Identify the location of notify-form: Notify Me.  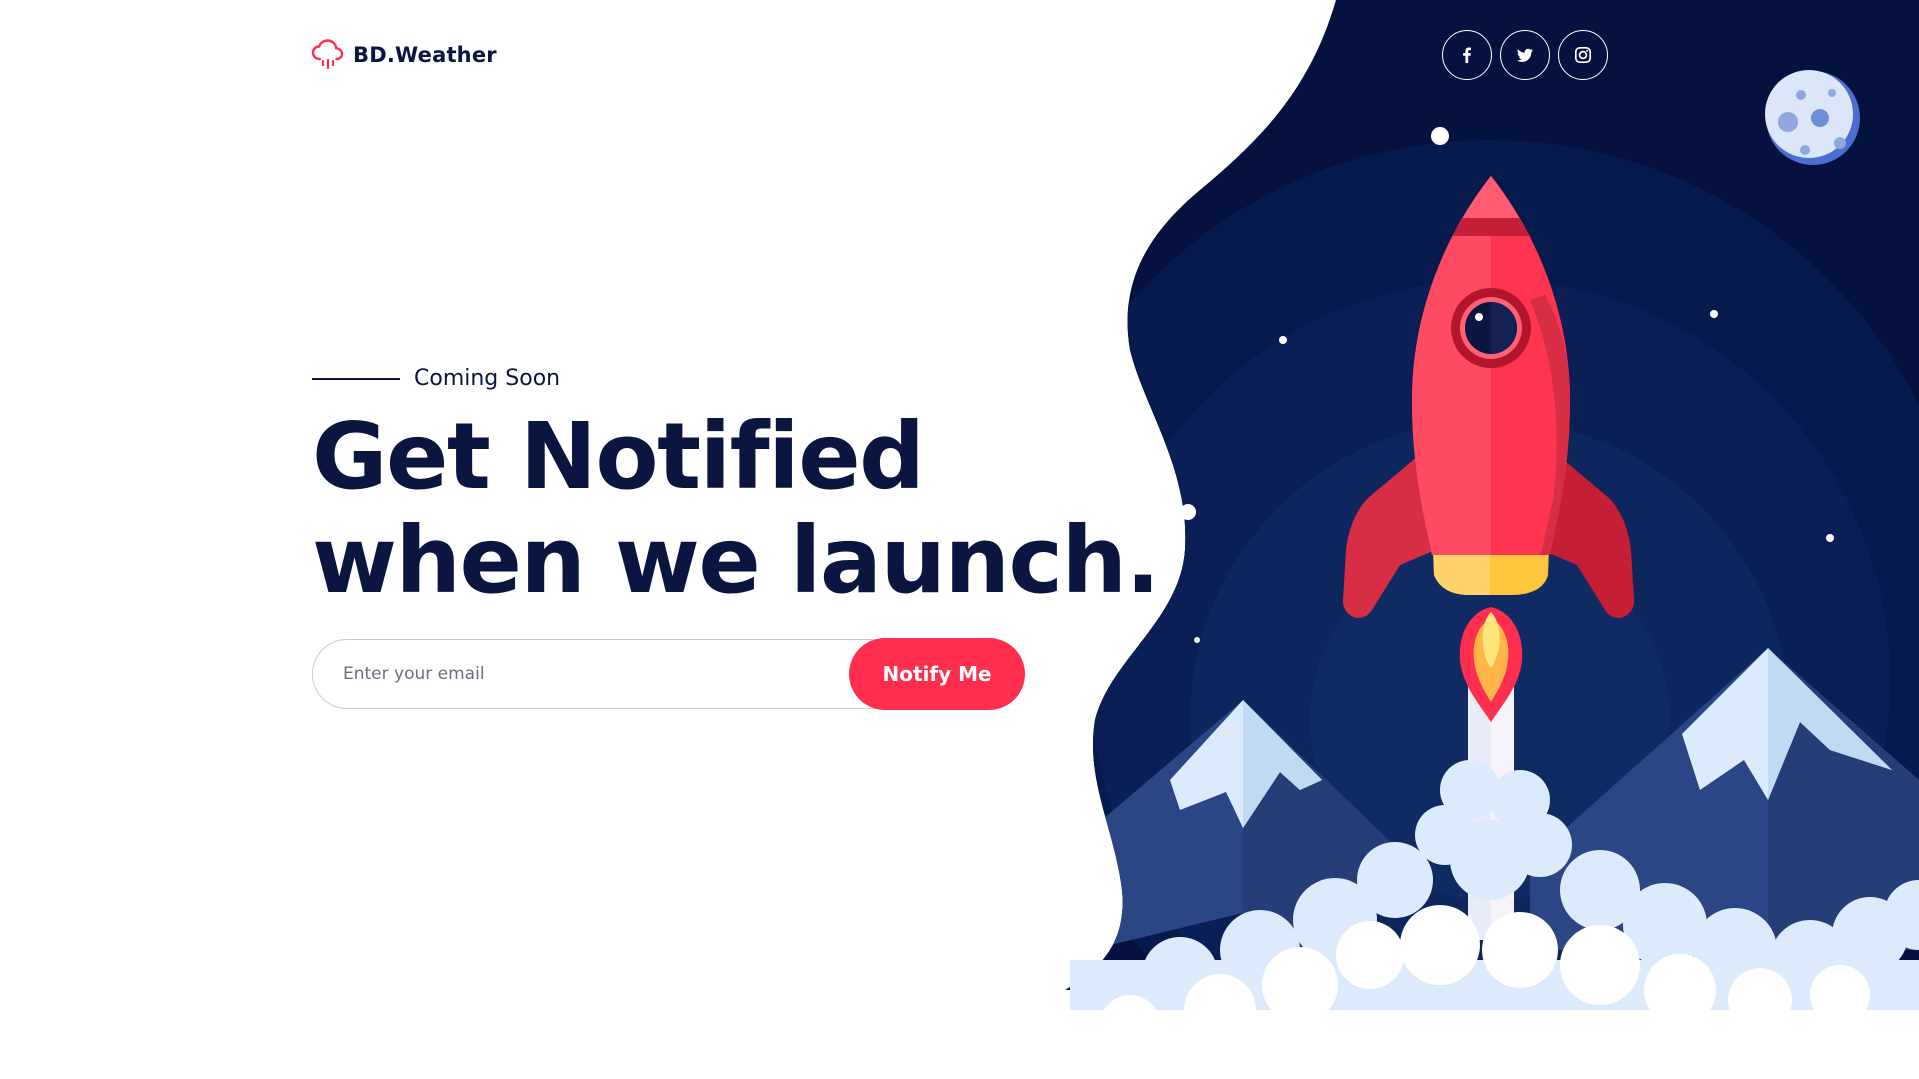
(668, 674).